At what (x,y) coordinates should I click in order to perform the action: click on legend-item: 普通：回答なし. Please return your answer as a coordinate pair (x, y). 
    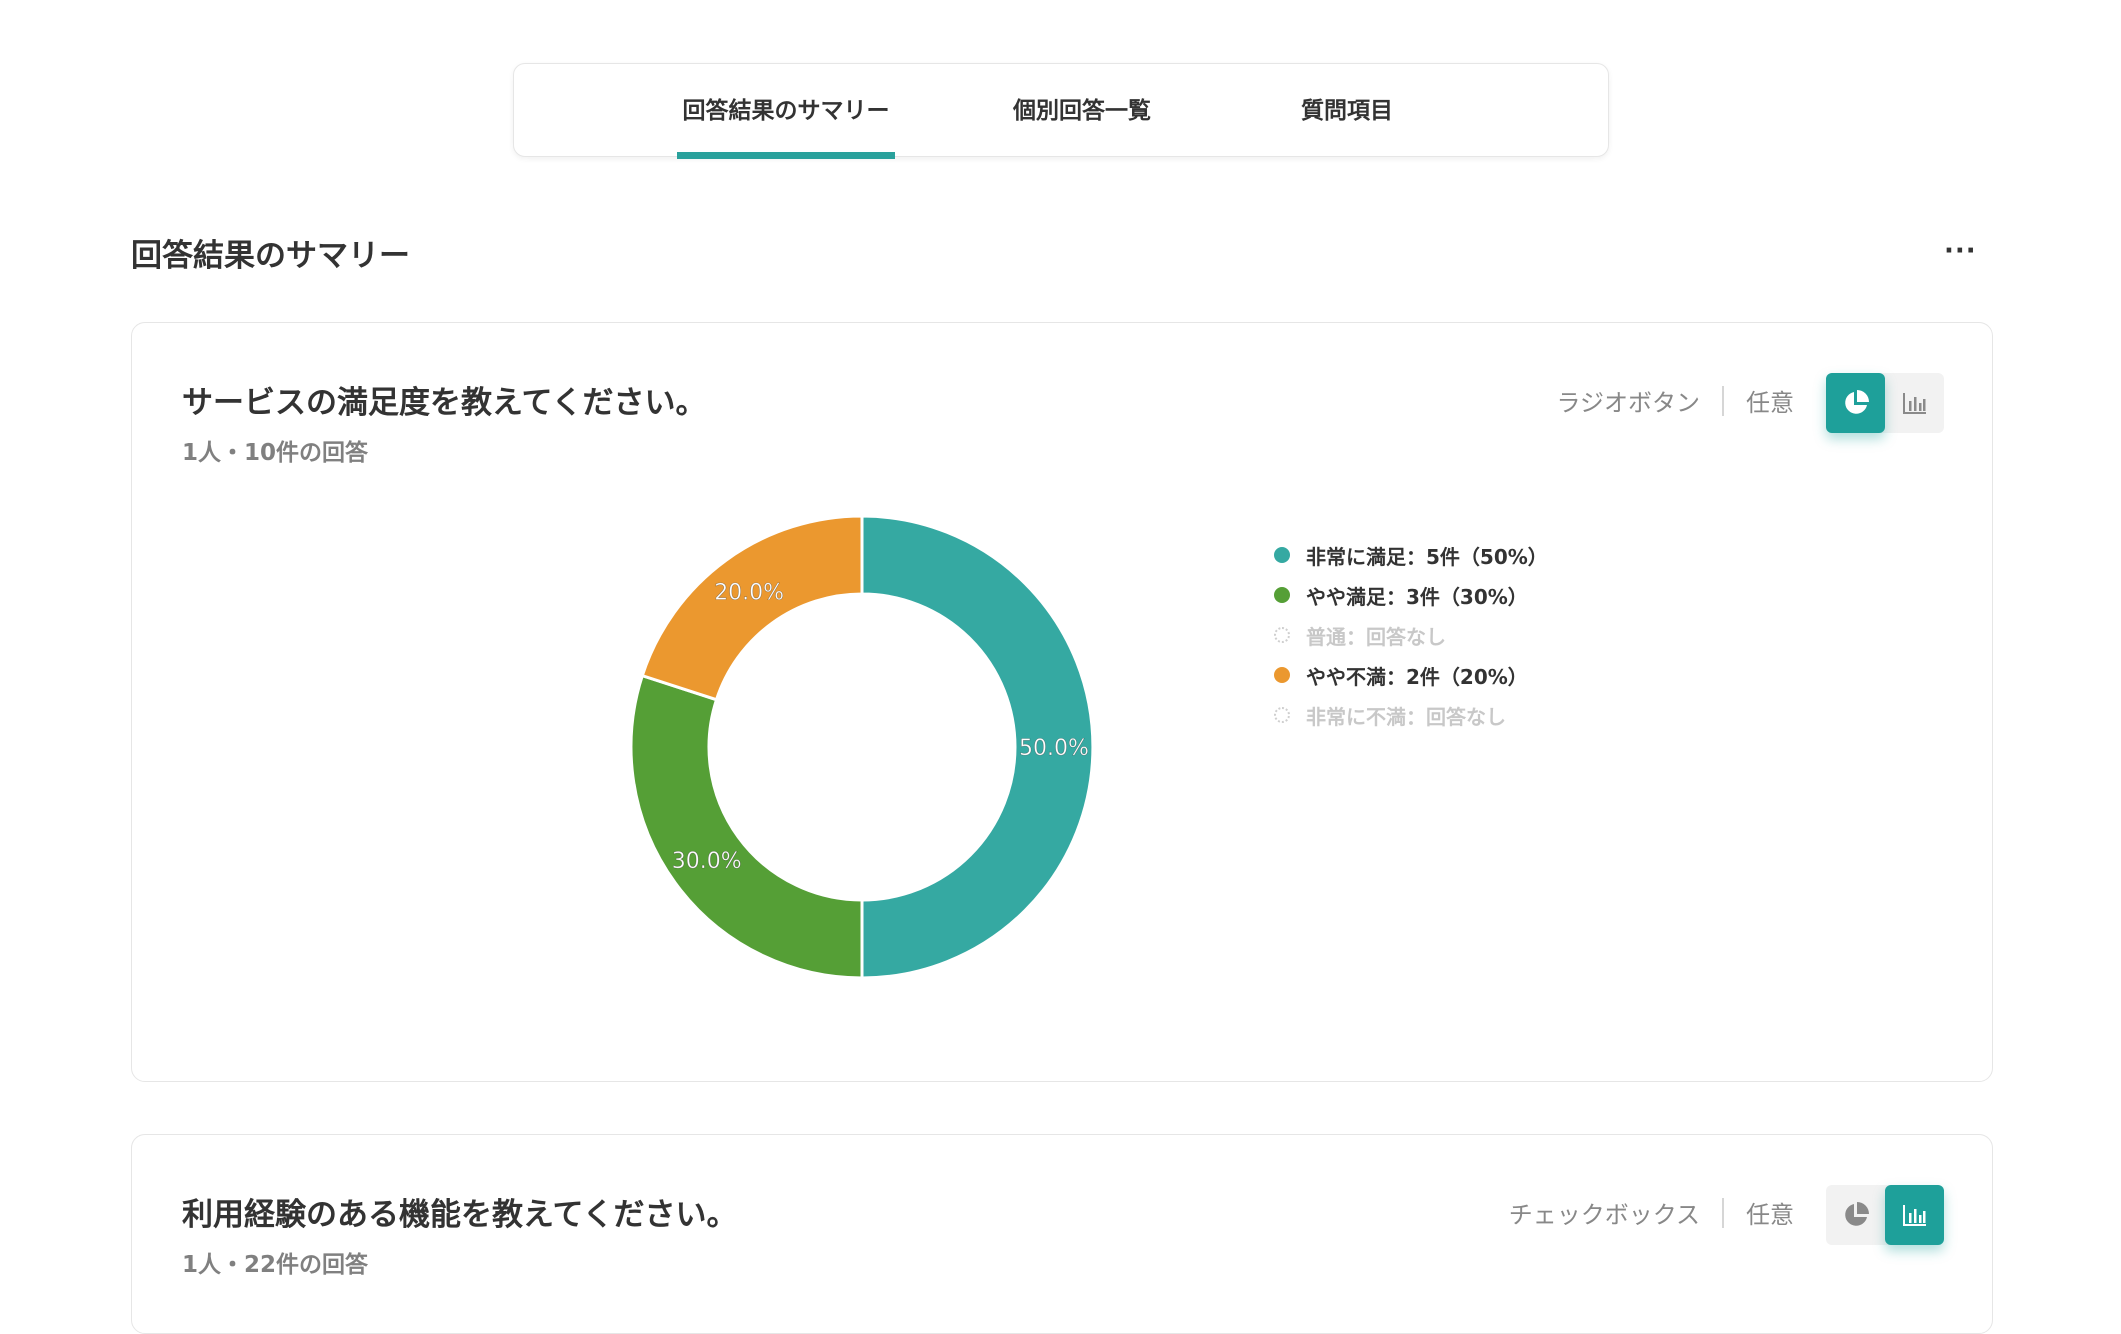
    Looking at the image, I should click on (1411, 635).